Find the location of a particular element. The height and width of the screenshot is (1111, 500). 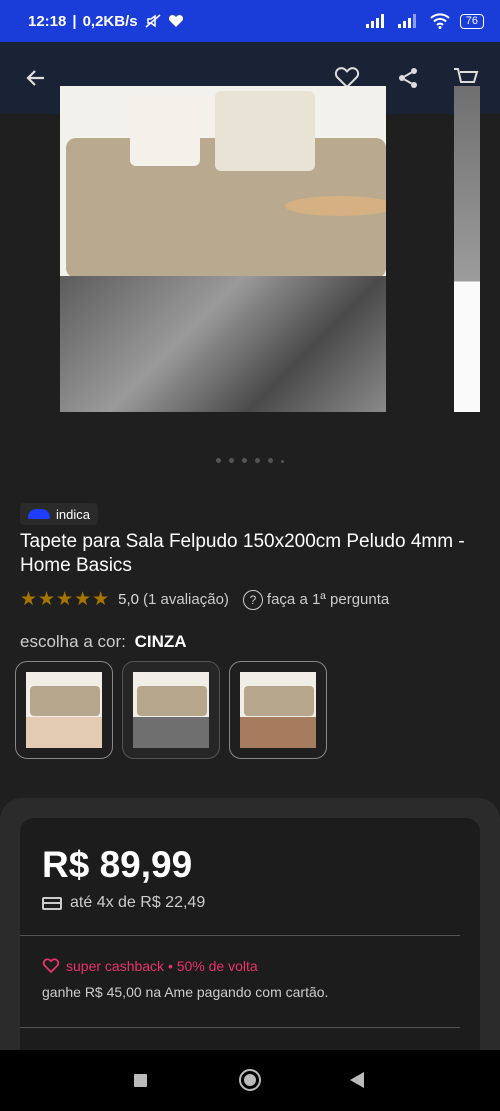

heart-outline-icon is located at coordinates (51, 966).